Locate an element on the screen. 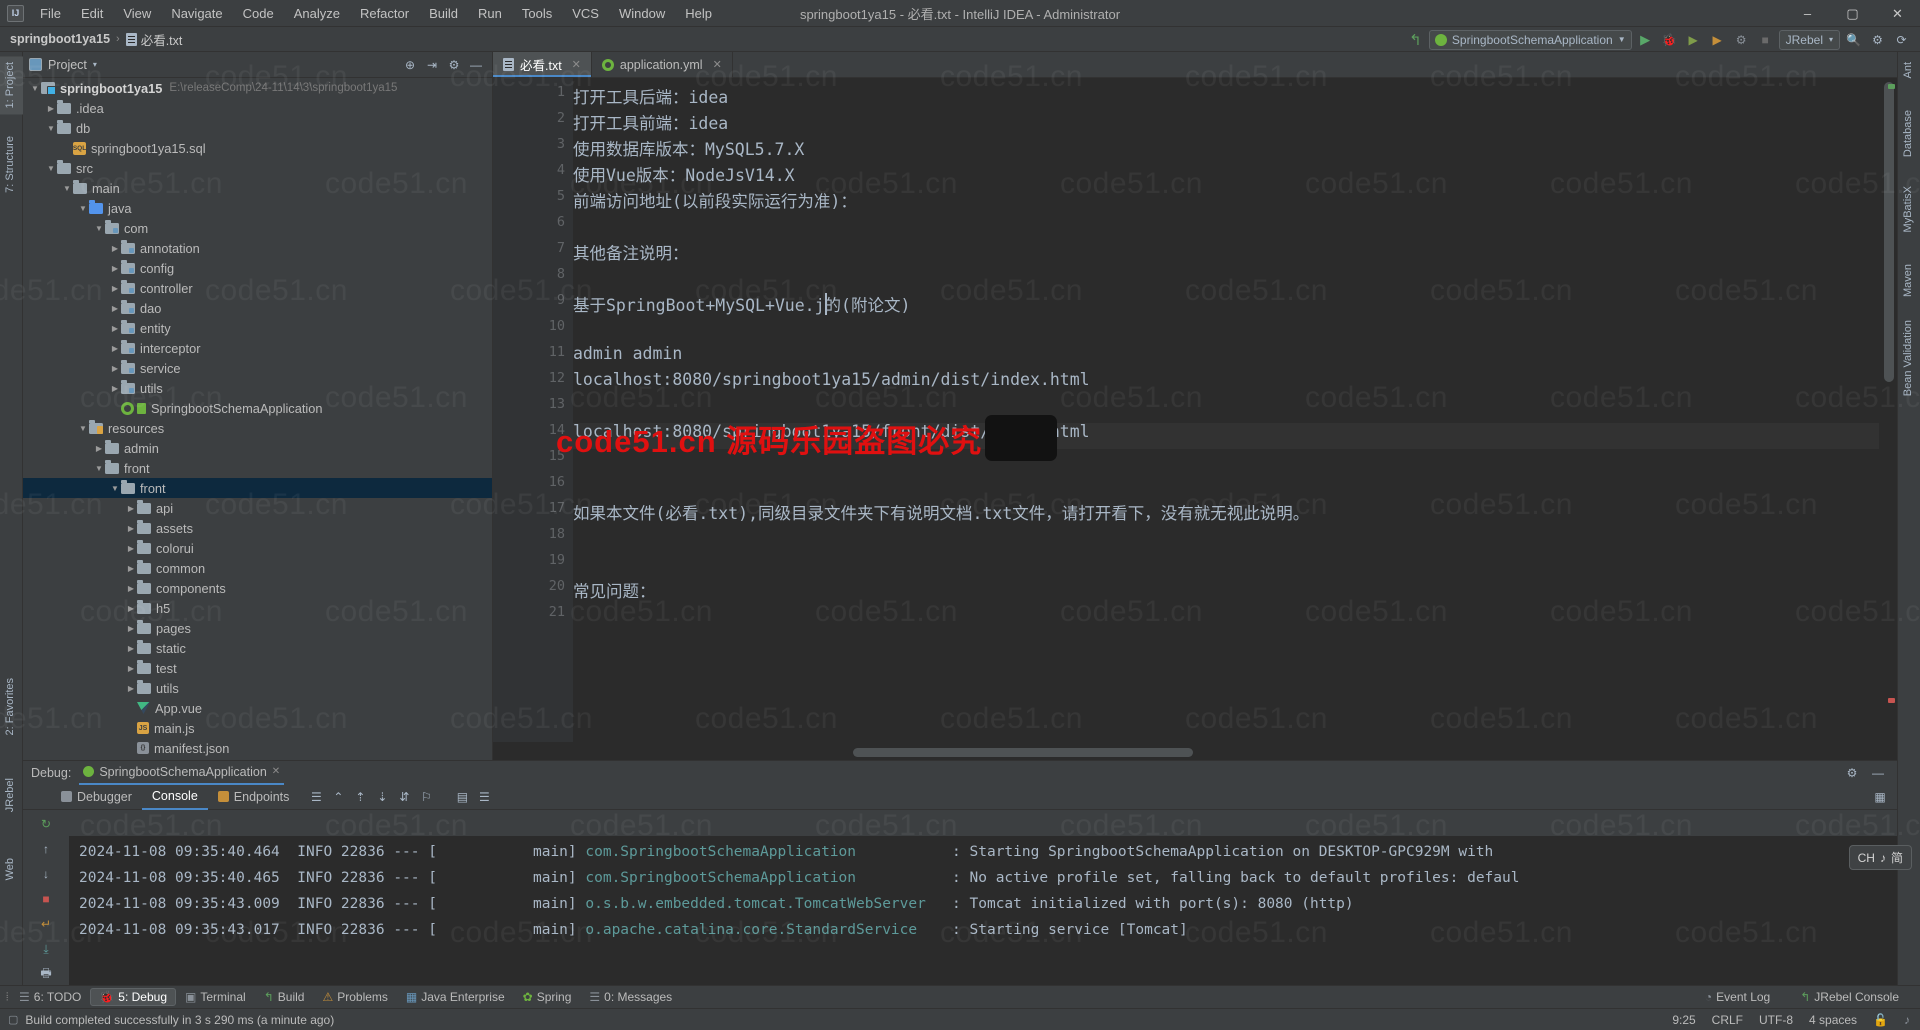 The image size is (1920, 1030). menu-help: Help is located at coordinates (698, 13).